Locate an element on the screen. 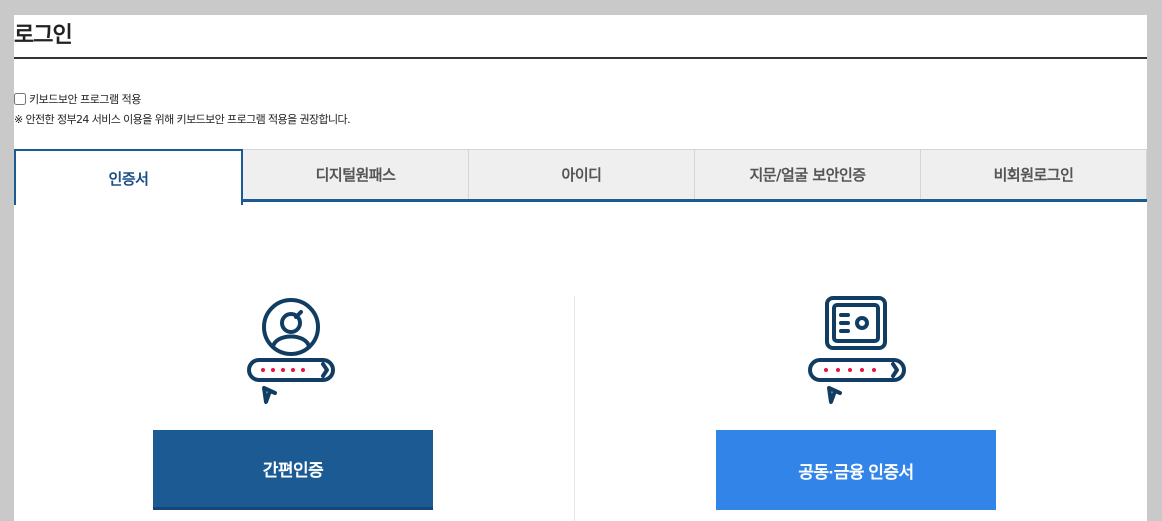 This screenshot has height=521, width=1162. joint-financial-cert-button: 공동·금융 인증서 is located at coordinates (856, 470).